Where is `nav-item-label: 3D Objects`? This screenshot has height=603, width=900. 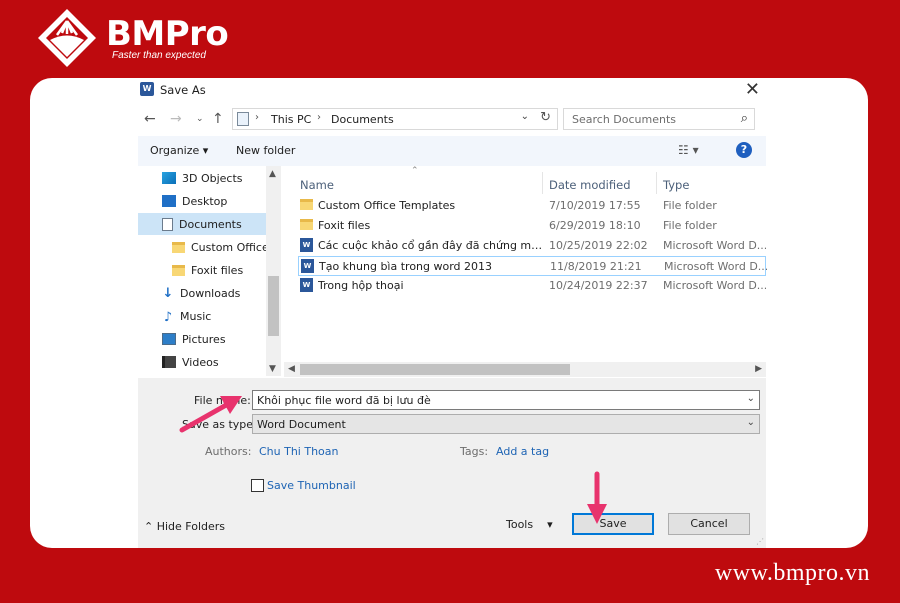
nav-item-label: 3D Objects is located at coordinates (212, 178).